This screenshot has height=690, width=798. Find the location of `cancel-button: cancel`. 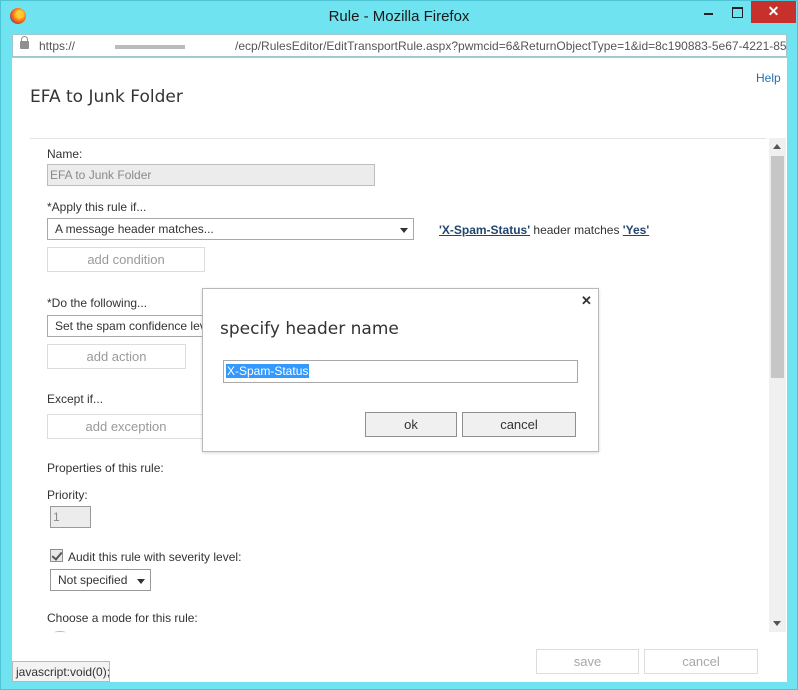

cancel-button: cancel is located at coordinates (701, 661).